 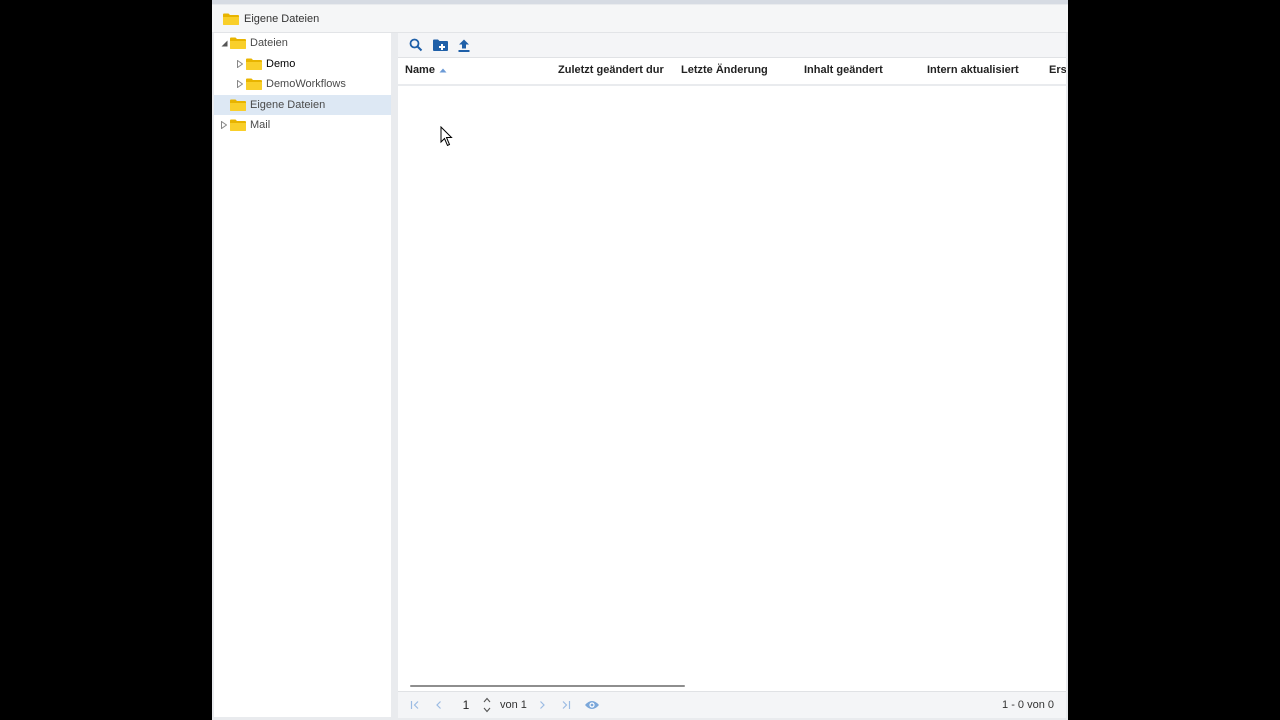 What do you see at coordinates (464, 45) in the screenshot?
I see `upload-icon` at bounding box center [464, 45].